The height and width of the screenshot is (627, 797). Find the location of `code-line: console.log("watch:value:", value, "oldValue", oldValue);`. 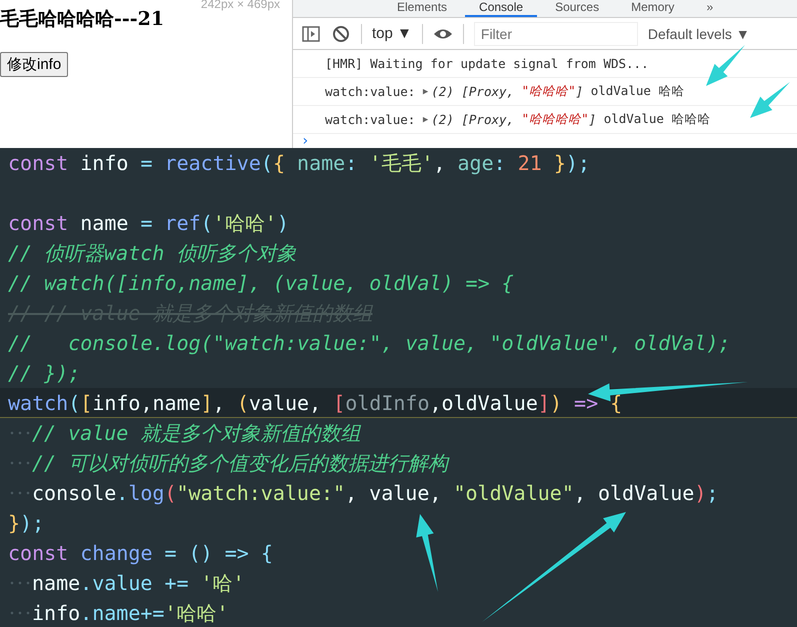

code-line: console.log("watch:value:", value, "oldValue", oldValue); is located at coordinates (375, 493).